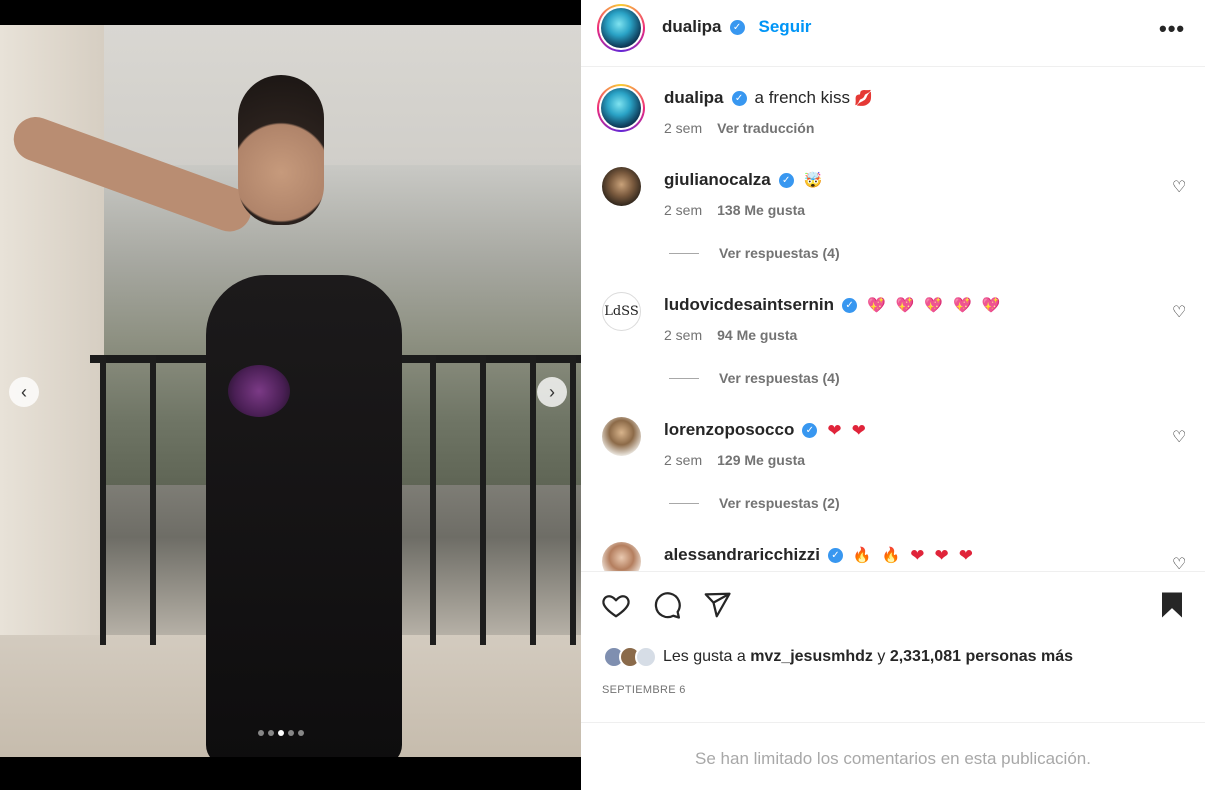  Describe the element at coordinates (761, 460) in the screenshot. I see `comment-likes: 129 Me gusta` at that location.